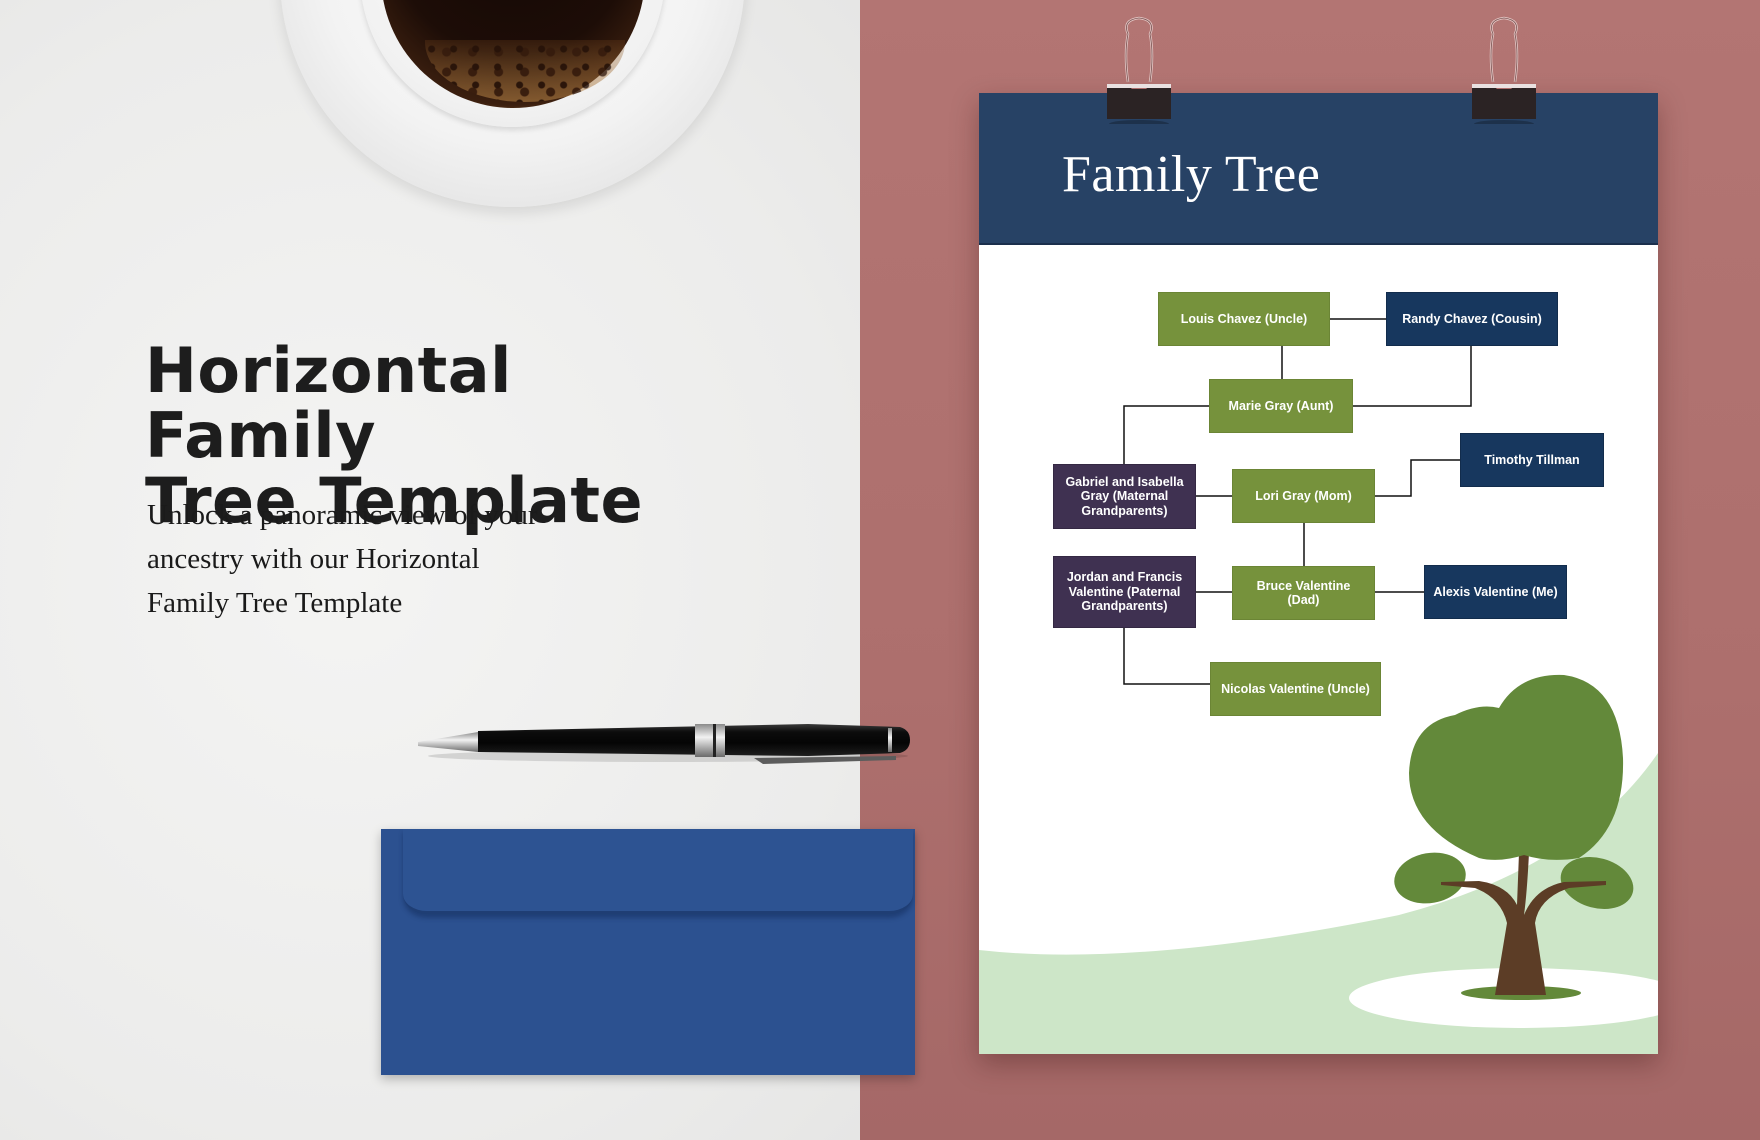 This screenshot has width=1760, height=1140. I want to click on tree-canopy-icon, so click(1516, 767).